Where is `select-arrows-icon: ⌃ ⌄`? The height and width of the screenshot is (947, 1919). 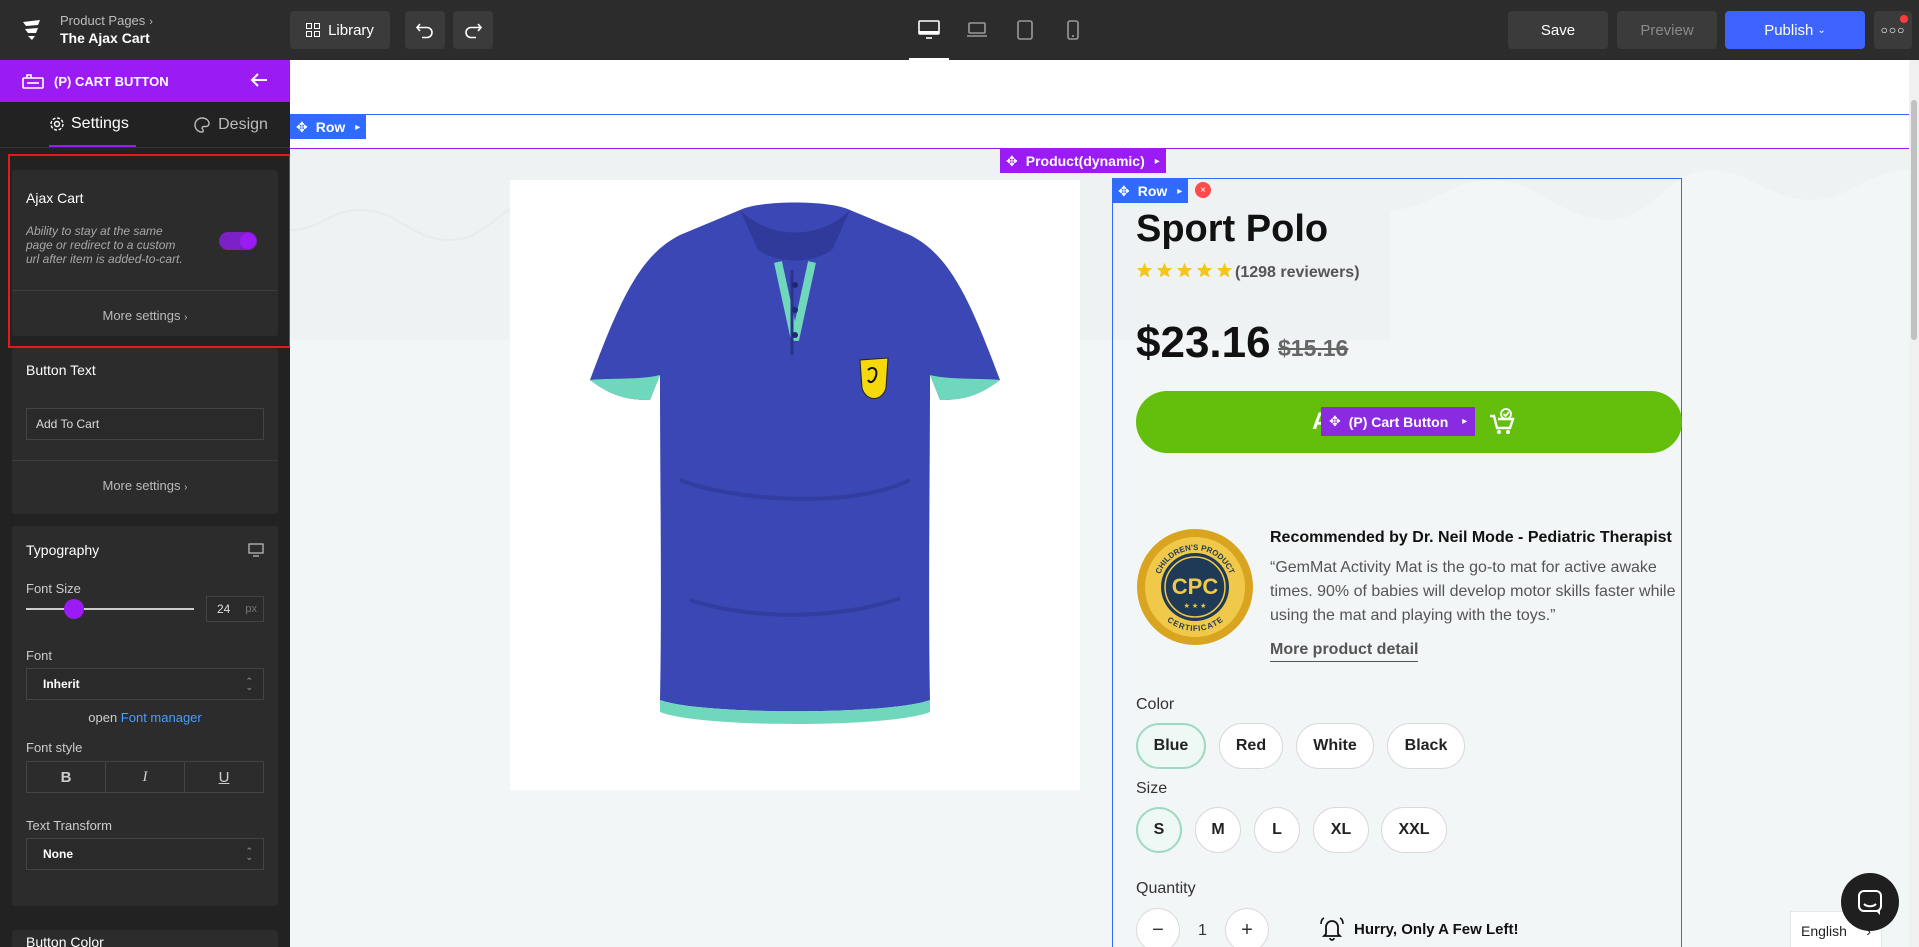 select-arrows-icon: ⌃ ⌄ is located at coordinates (249, 684).